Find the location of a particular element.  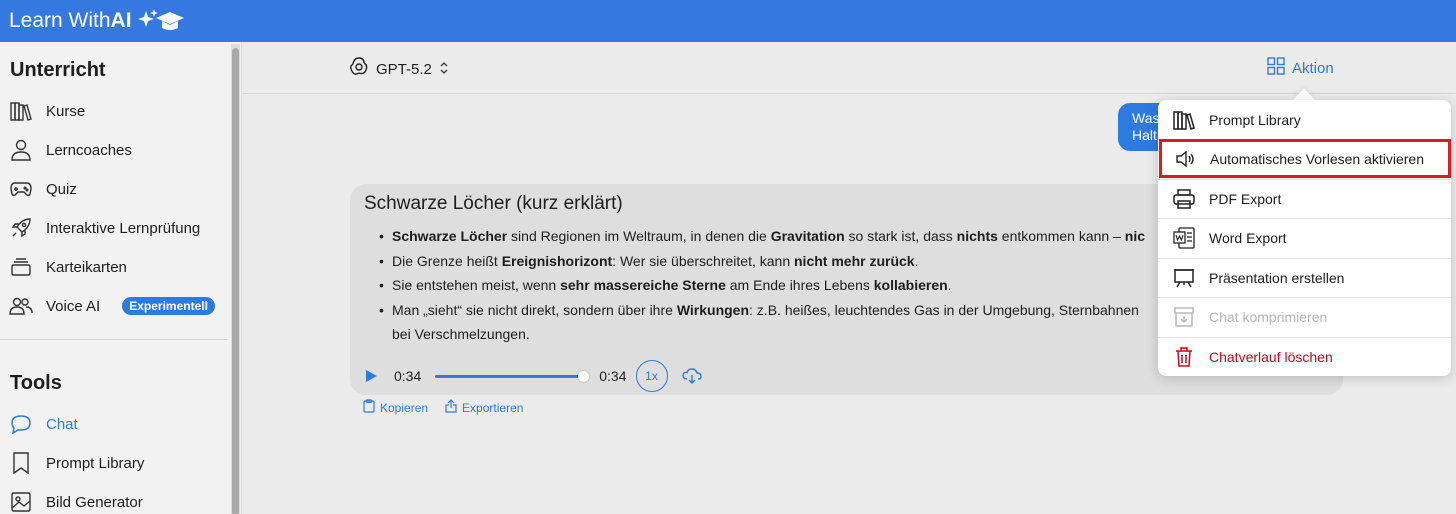

sidebar-item-label: Prompt Library is located at coordinates (95, 463).